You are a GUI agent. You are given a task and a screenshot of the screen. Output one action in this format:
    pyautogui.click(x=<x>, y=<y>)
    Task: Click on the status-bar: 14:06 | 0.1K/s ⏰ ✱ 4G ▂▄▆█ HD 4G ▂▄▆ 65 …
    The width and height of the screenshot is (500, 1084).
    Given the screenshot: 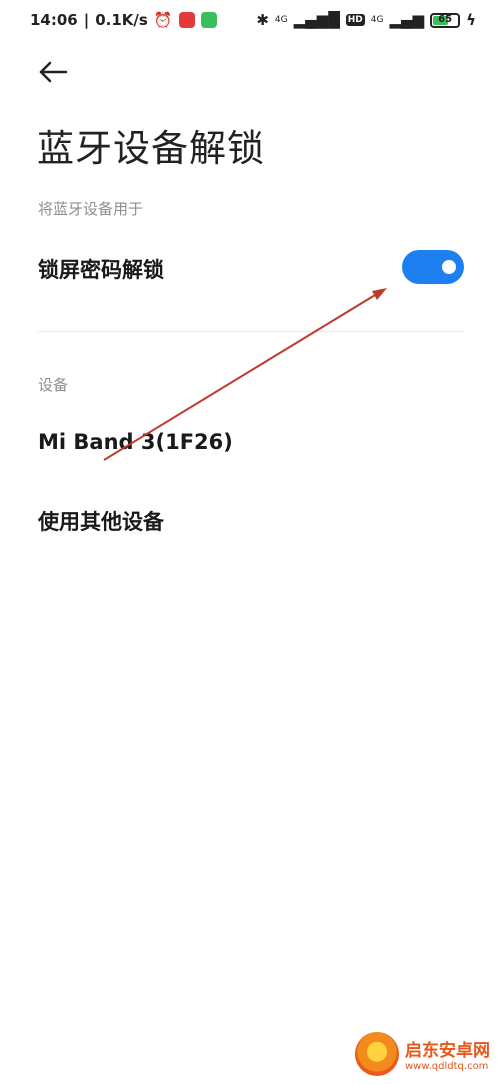 What is the action you would take?
    pyautogui.click(x=250, y=21)
    